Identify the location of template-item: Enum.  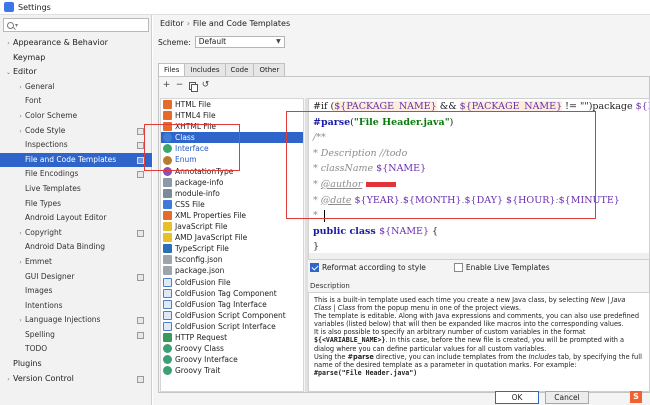
(232, 159).